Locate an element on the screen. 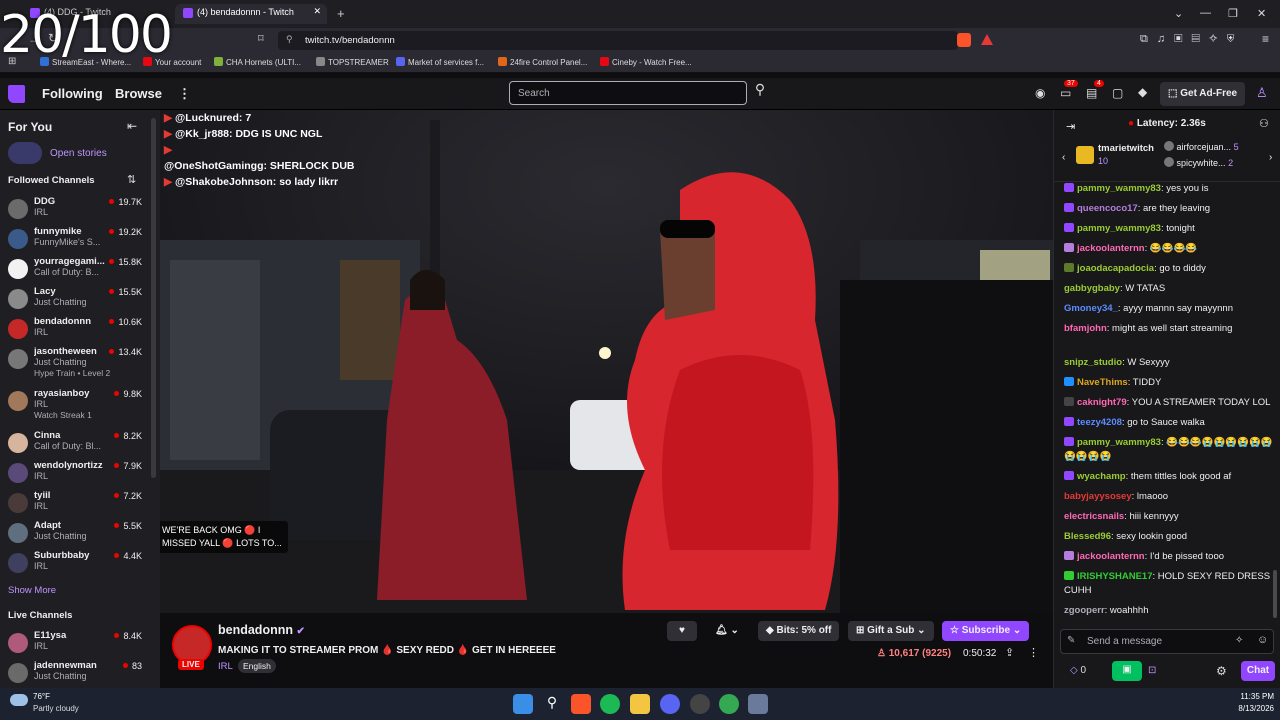  chat-username: queencoco17 is located at coordinates (1107, 208).